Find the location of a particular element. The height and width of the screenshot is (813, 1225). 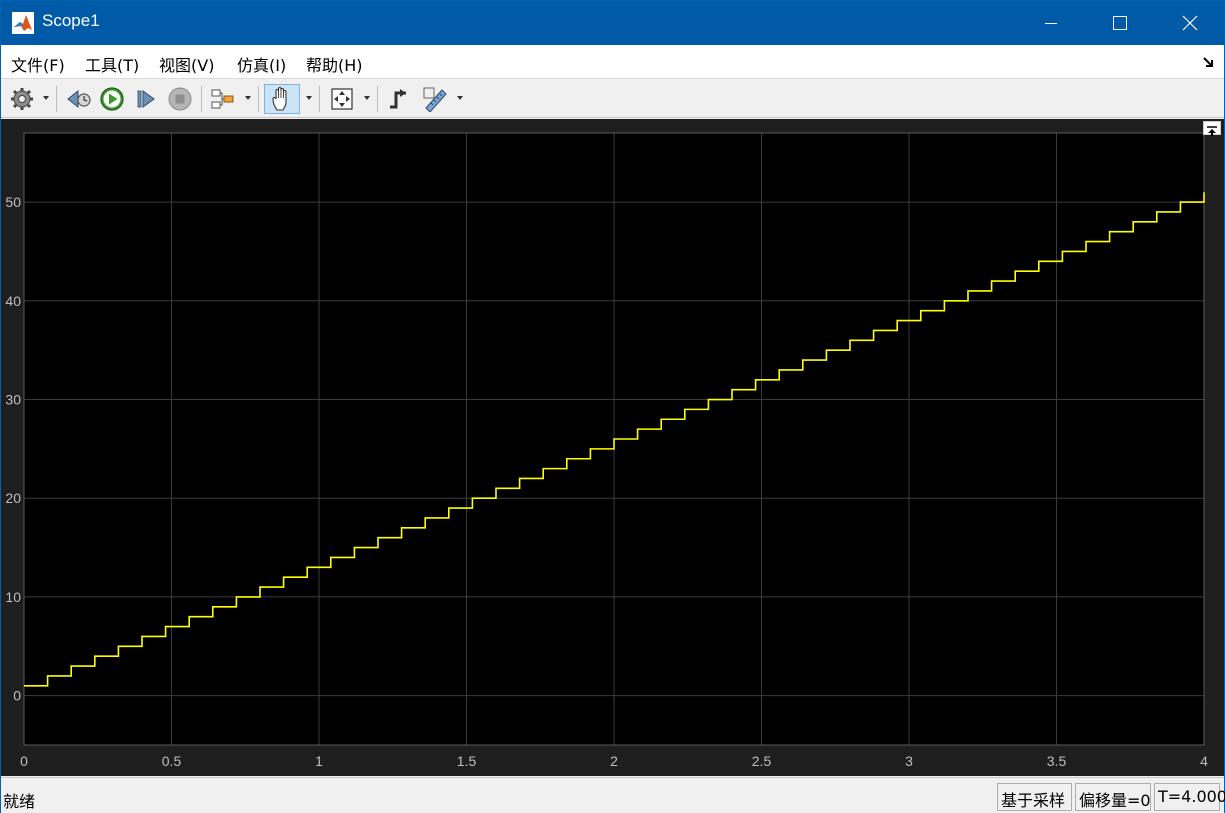

minimize-button is located at coordinates (1051, 23).